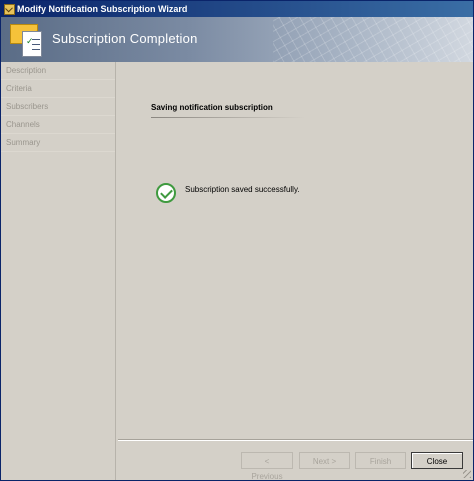  What do you see at coordinates (437, 460) in the screenshot?
I see `close-button: Close` at bounding box center [437, 460].